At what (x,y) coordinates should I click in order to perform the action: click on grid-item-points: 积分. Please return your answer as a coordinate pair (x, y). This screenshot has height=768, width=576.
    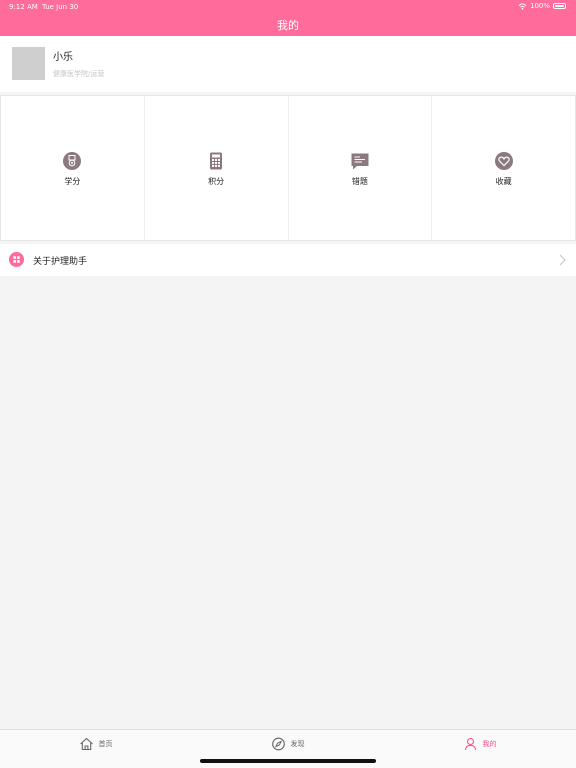
    Looking at the image, I should click on (217, 168).